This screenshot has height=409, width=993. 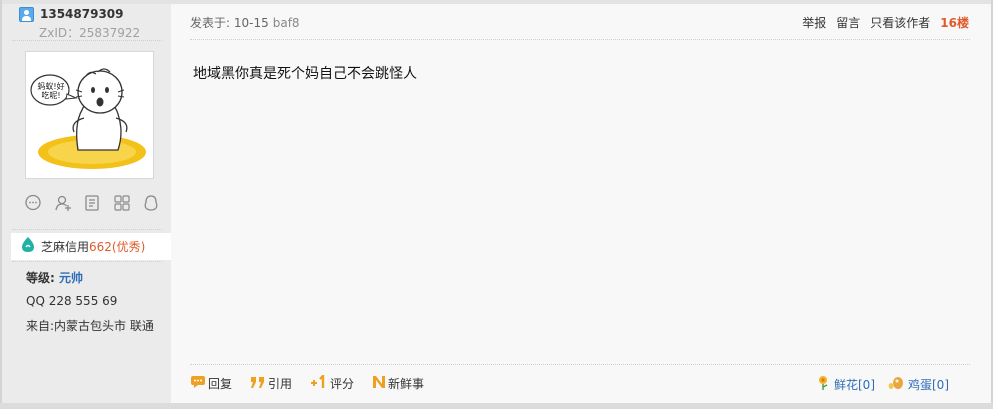 I want to click on rate-button: 评分, so click(x=332, y=382).